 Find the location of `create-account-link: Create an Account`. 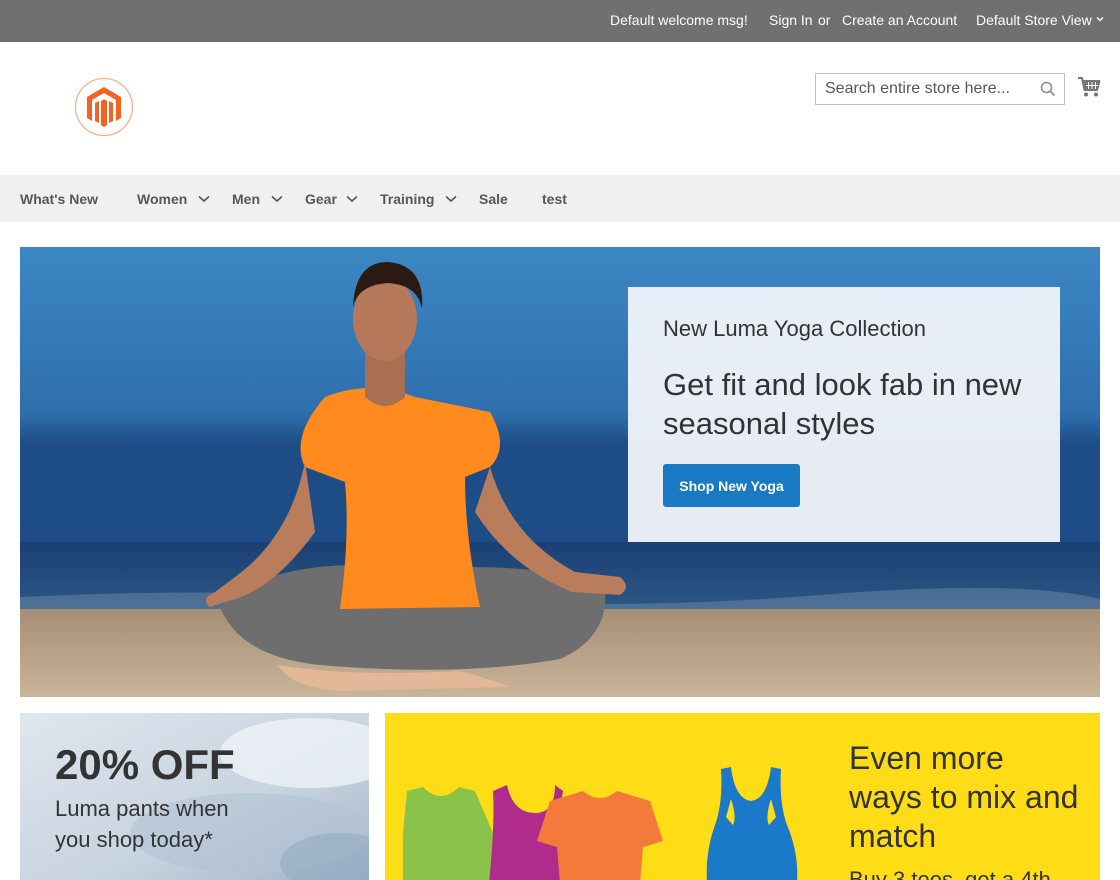

create-account-link: Create an Account is located at coordinates (899, 20).